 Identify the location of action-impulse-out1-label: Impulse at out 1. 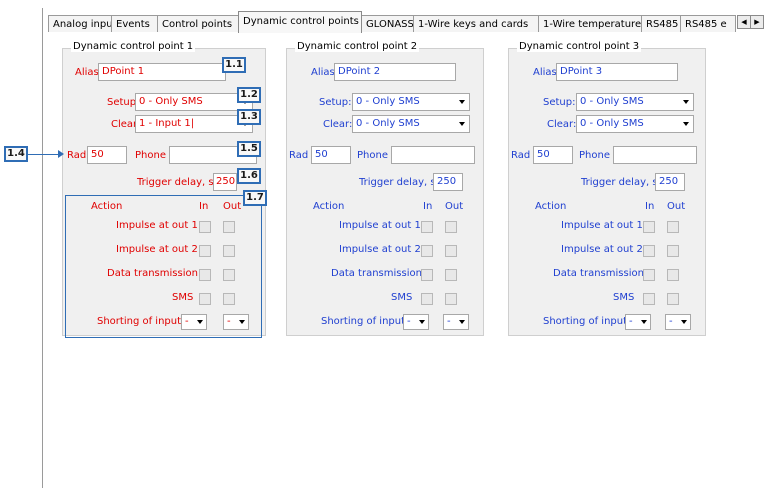
(380, 225).